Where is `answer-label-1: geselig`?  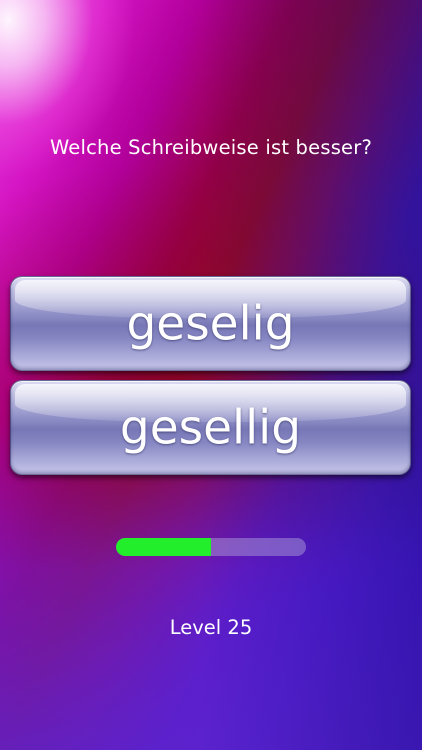 answer-label-1: geselig is located at coordinates (210, 323).